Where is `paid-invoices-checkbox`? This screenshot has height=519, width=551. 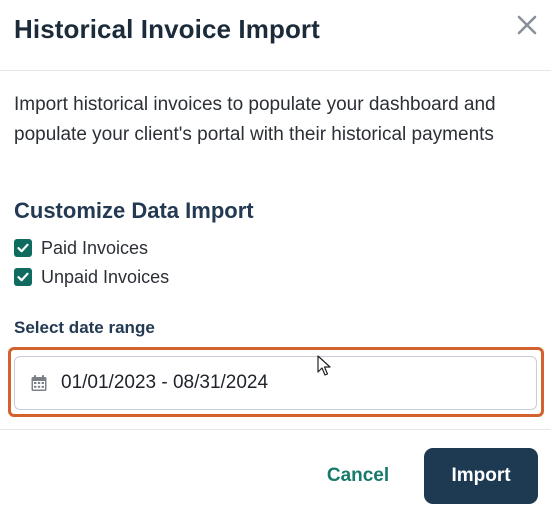
paid-invoices-checkbox is located at coordinates (23, 248).